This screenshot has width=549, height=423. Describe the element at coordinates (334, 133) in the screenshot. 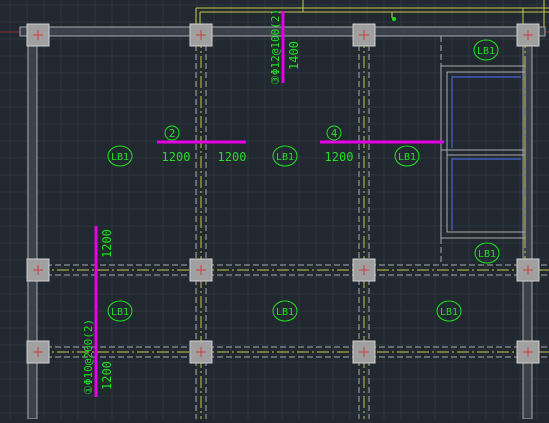

I see `rebar-number-4: 4` at that location.